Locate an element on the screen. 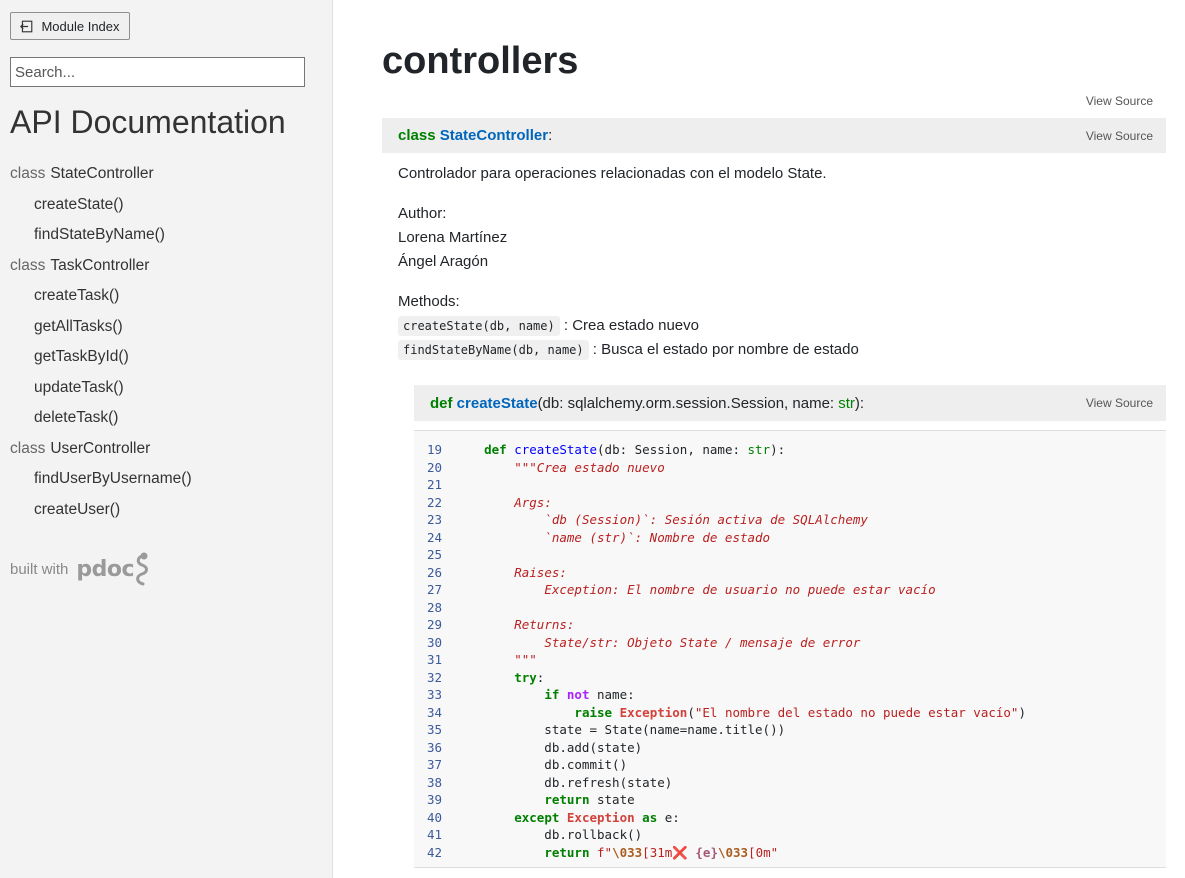 The image size is (1185, 878). code-token: Raises: is located at coordinates (540, 572).